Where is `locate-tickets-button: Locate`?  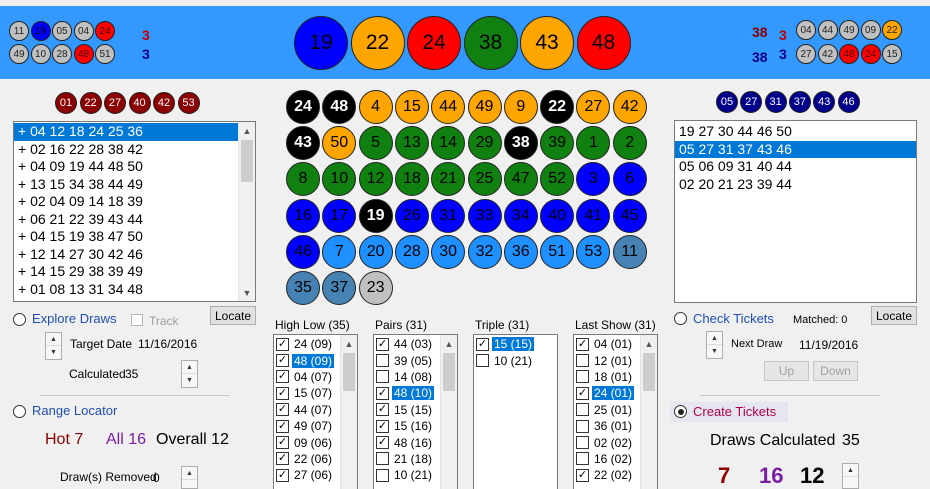
locate-tickets-button: Locate is located at coordinates (894, 315).